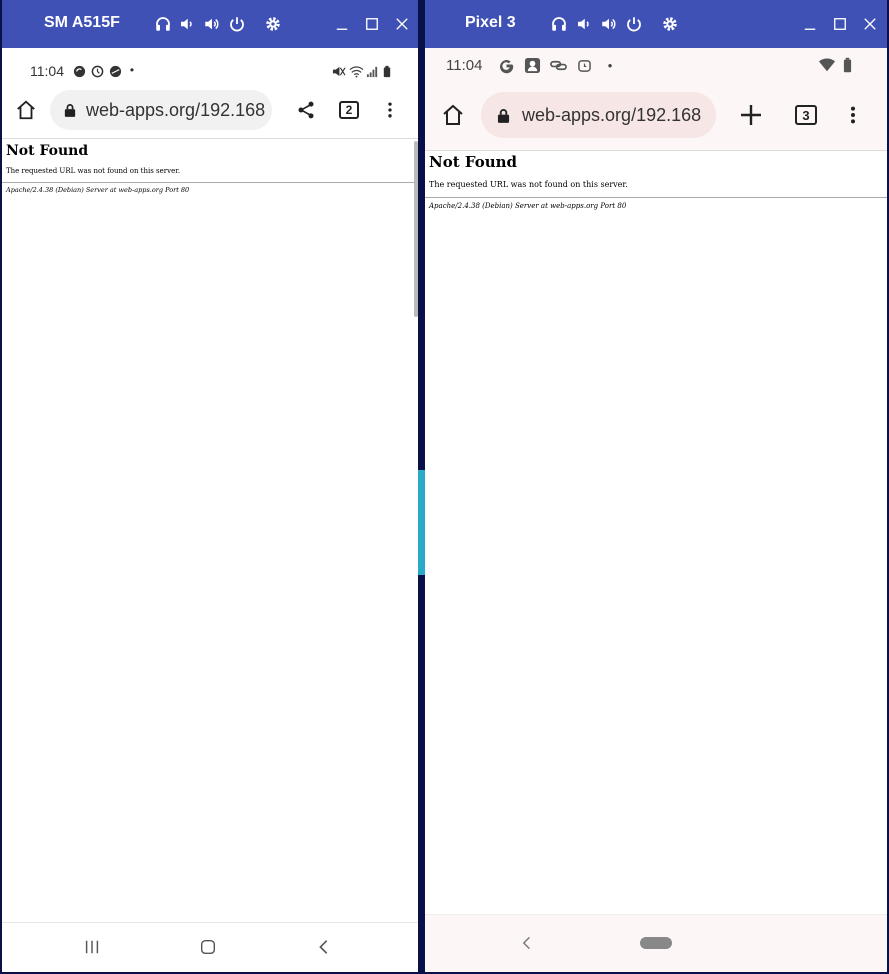 The height and width of the screenshot is (974, 889). I want to click on home-pill-icon, so click(656, 943).